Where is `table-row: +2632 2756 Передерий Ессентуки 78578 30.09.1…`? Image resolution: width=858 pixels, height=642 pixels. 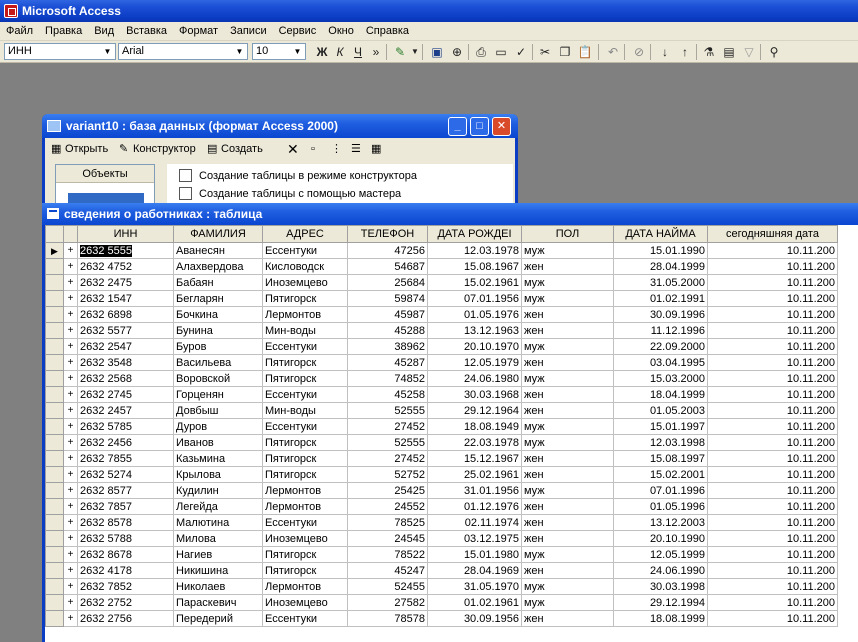 table-row: +2632 2756 Передерий Ессентуки 78578 30.09.1… is located at coordinates (441, 618).